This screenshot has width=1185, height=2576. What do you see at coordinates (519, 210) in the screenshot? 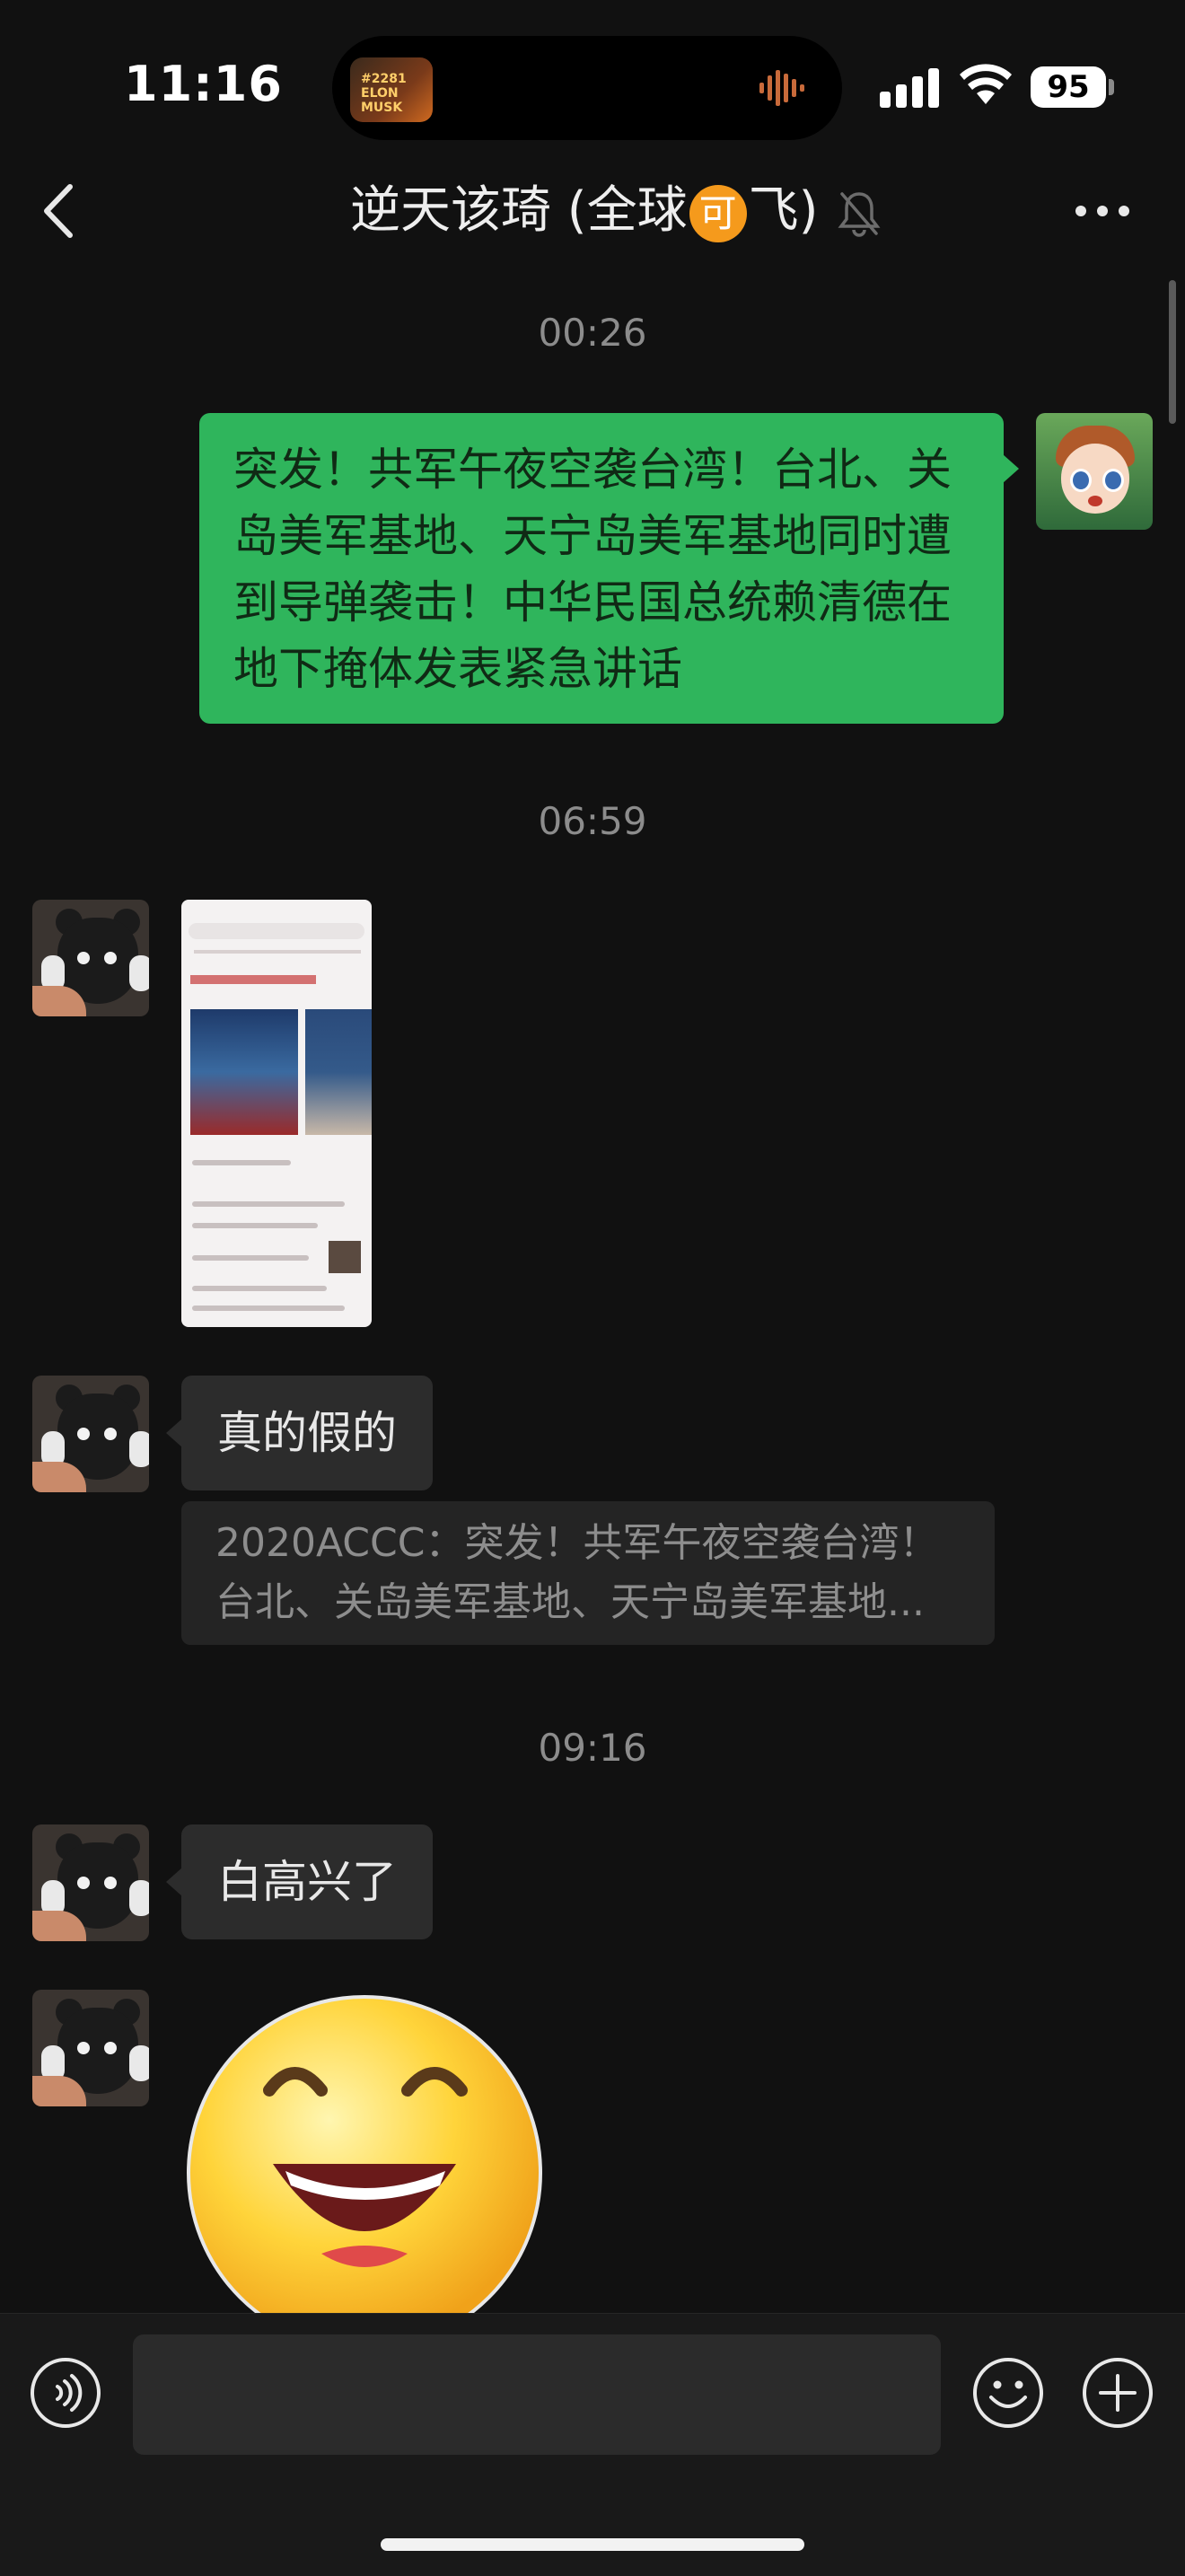
I see `chat-title-text: 逆天该琦 (全球` at bounding box center [519, 210].